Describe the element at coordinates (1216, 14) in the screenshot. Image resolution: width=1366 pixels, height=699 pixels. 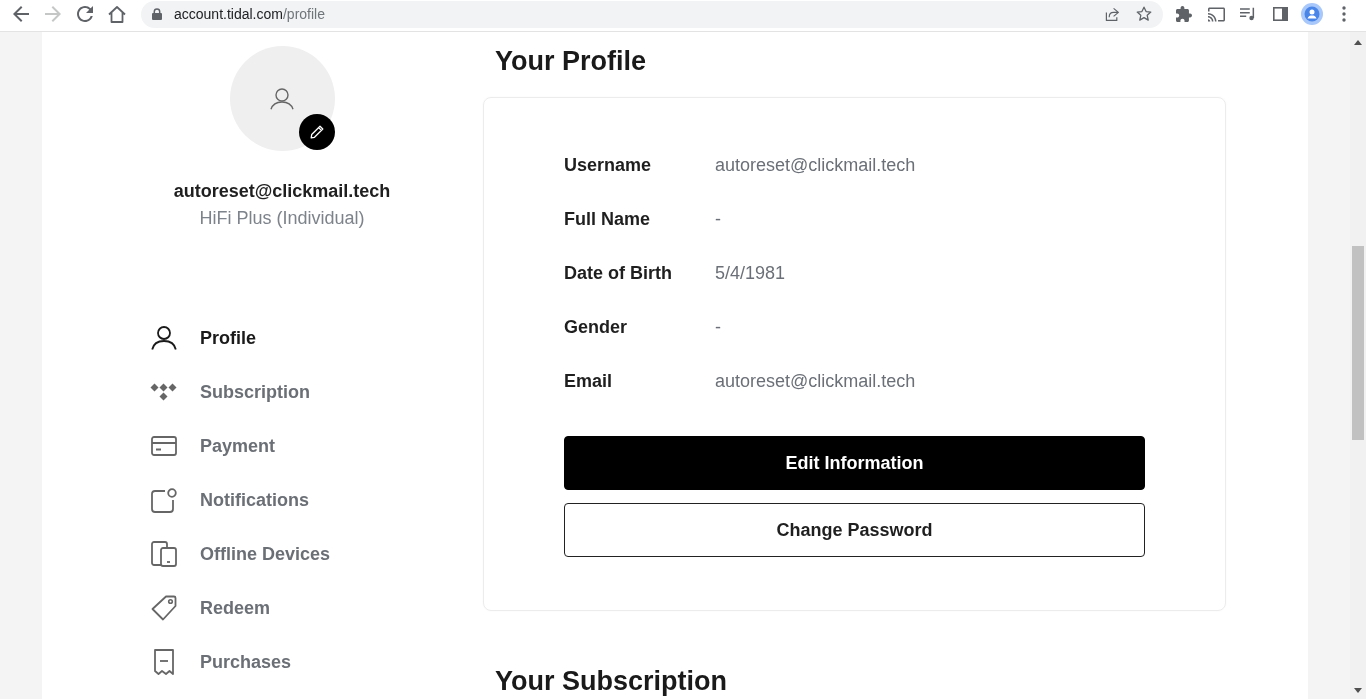
I see `cast-icon` at that location.